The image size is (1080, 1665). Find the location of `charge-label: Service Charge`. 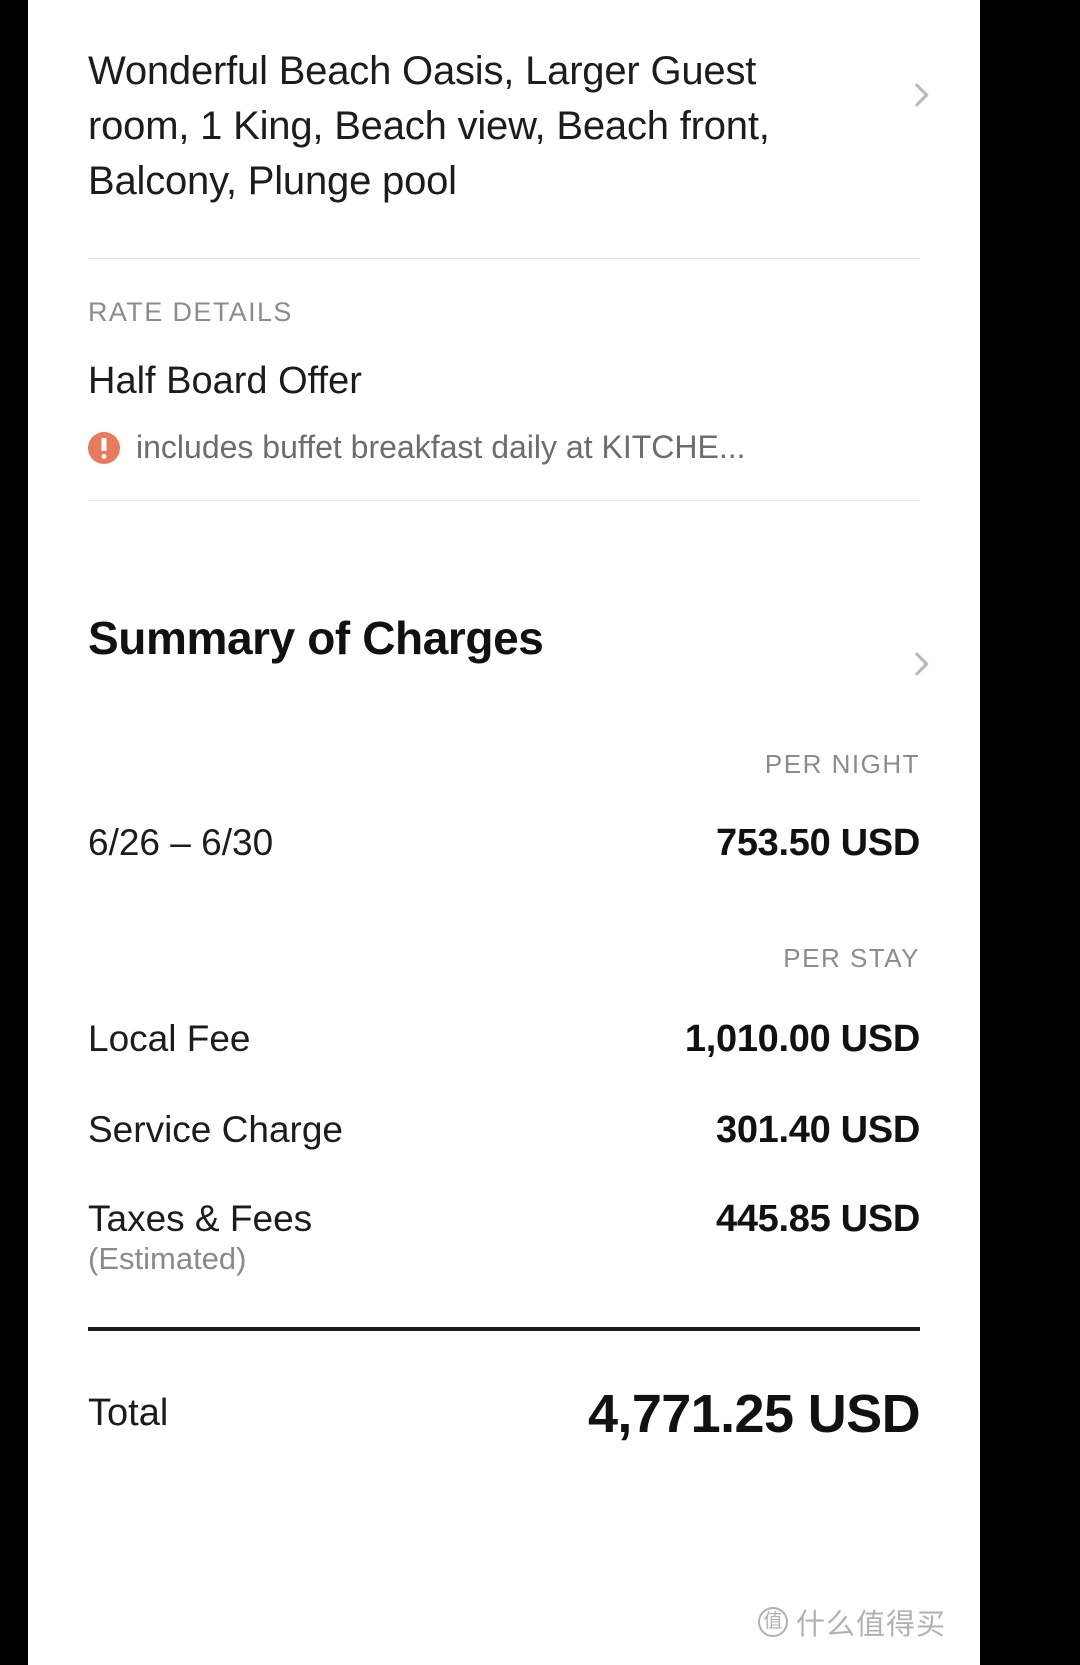

charge-label: Service Charge is located at coordinates (216, 1130).